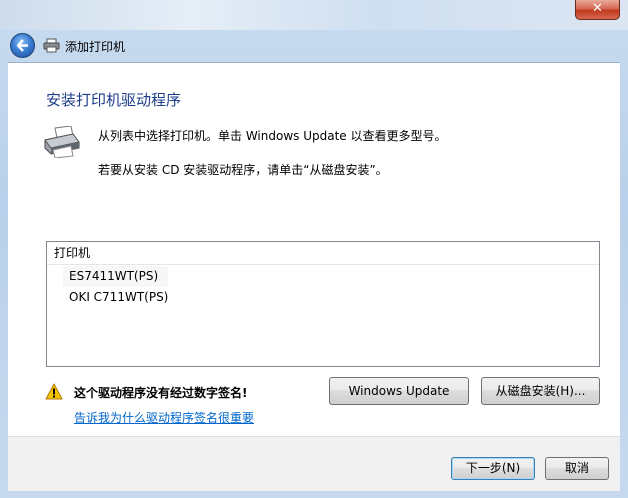 This screenshot has width=628, height=498. I want to click on title-bar: 添加打印机, so click(314, 46).